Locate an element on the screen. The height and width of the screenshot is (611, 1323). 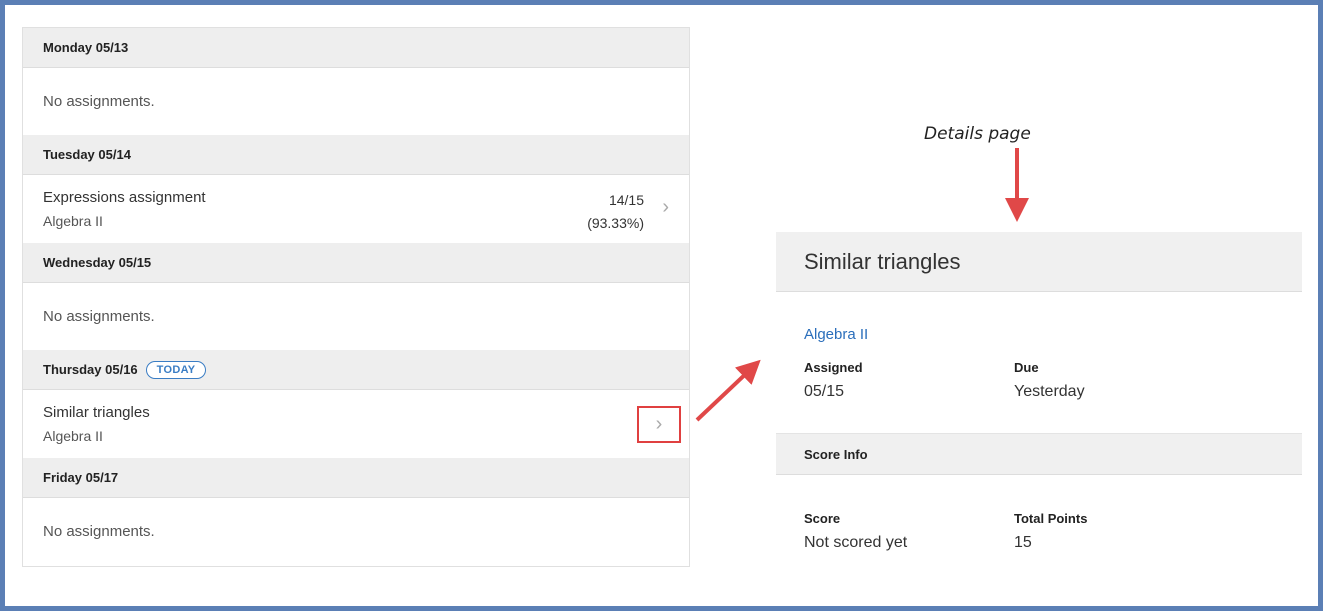
day-header-thursday: Thursday 05/16 TODAY is located at coordinates (356, 370).